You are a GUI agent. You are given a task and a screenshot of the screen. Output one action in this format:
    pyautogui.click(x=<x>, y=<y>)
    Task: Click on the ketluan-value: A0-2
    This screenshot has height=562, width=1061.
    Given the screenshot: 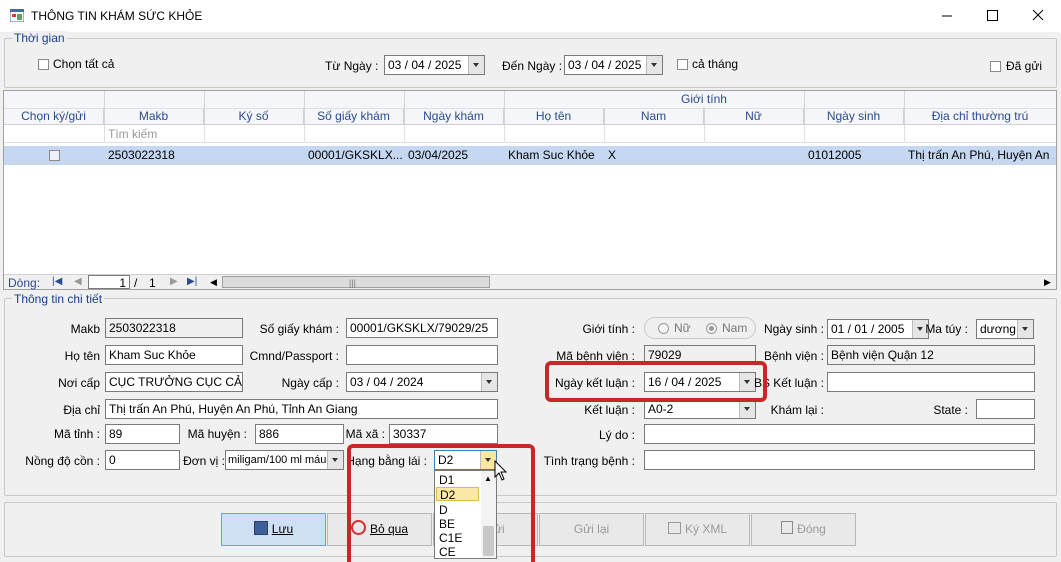 What is the action you would take?
    pyautogui.click(x=661, y=409)
    